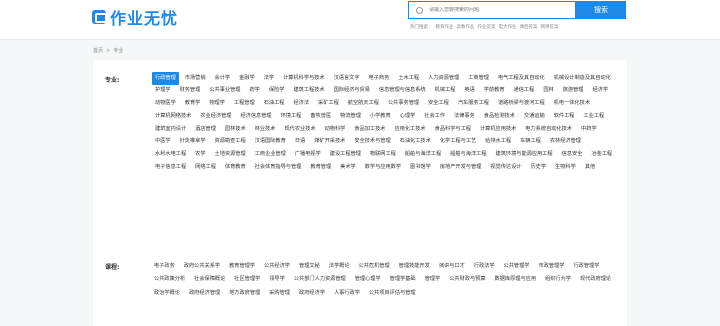 The width and height of the screenshot is (720, 326). Describe the element at coordinates (453, 129) in the screenshot. I see `major-tag: 食品科学与工程` at that location.